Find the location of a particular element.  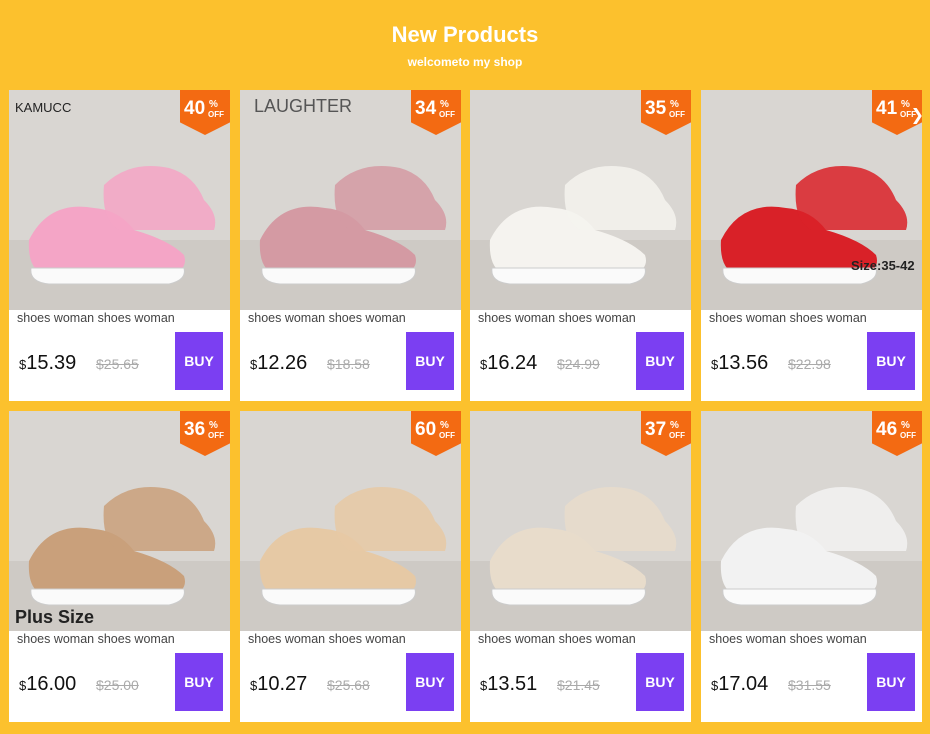

current-price: $10.27 is located at coordinates (278, 684).